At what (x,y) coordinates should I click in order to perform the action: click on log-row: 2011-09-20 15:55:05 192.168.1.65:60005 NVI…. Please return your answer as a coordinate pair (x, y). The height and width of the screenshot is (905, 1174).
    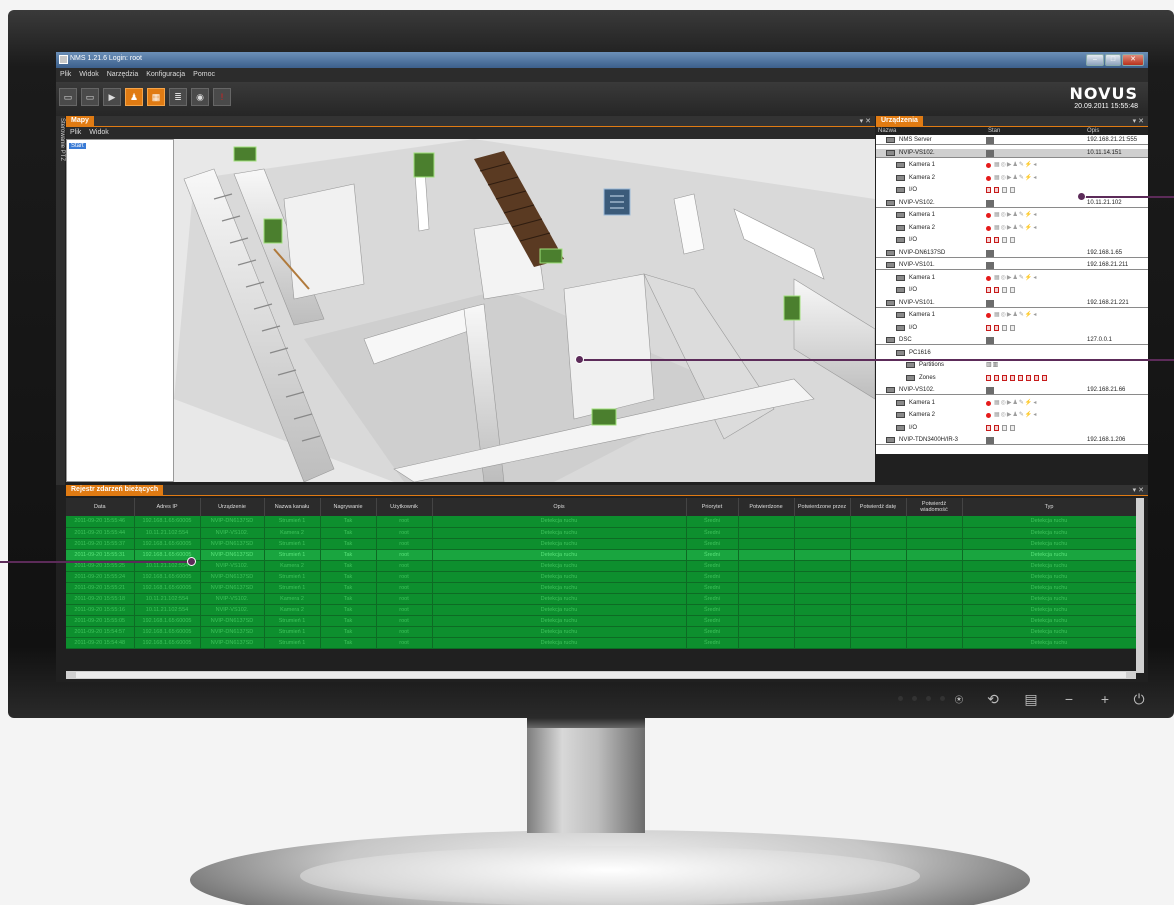
    Looking at the image, I should click on (601, 621).